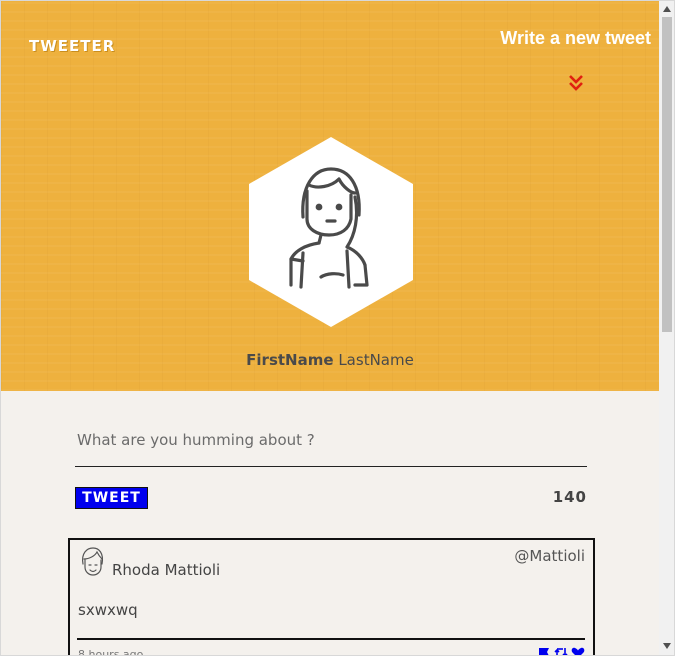 This screenshot has height=656, width=675. What do you see at coordinates (667, 174) in the screenshot?
I see `scrollbar-thumb` at bounding box center [667, 174].